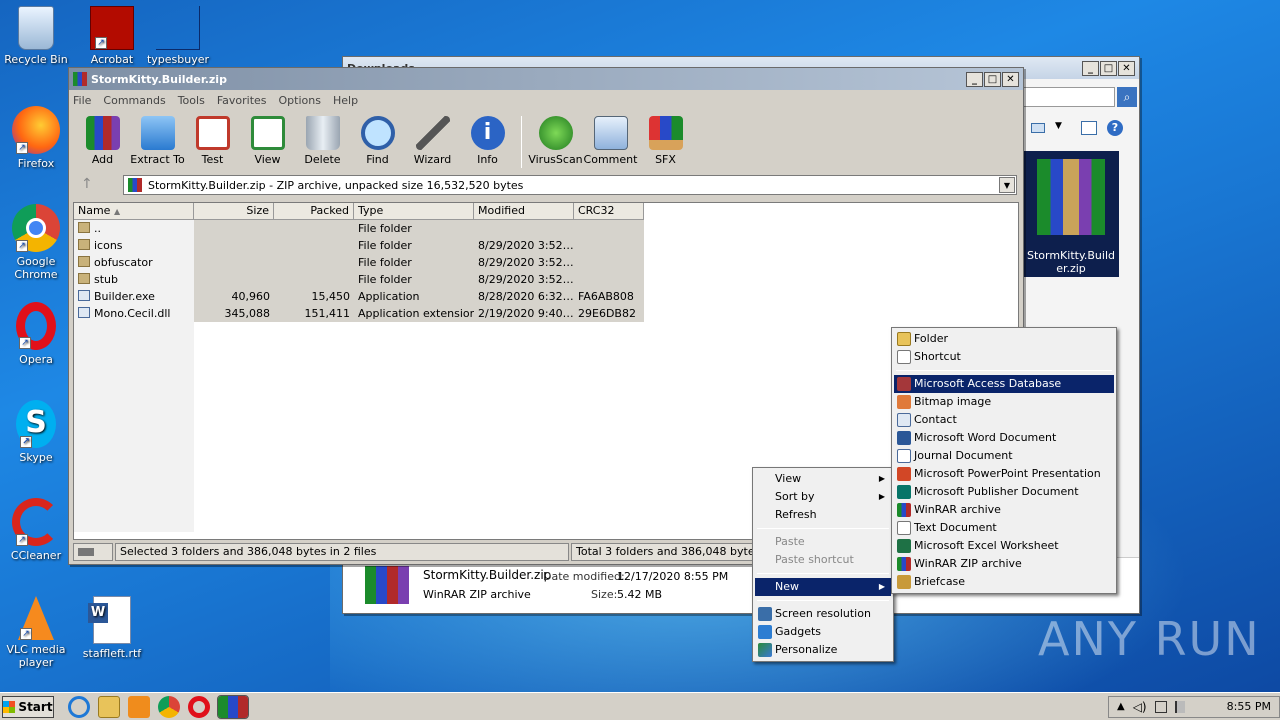  What do you see at coordinates (1069, 97) in the screenshot?
I see `explorer-search-box` at bounding box center [1069, 97].